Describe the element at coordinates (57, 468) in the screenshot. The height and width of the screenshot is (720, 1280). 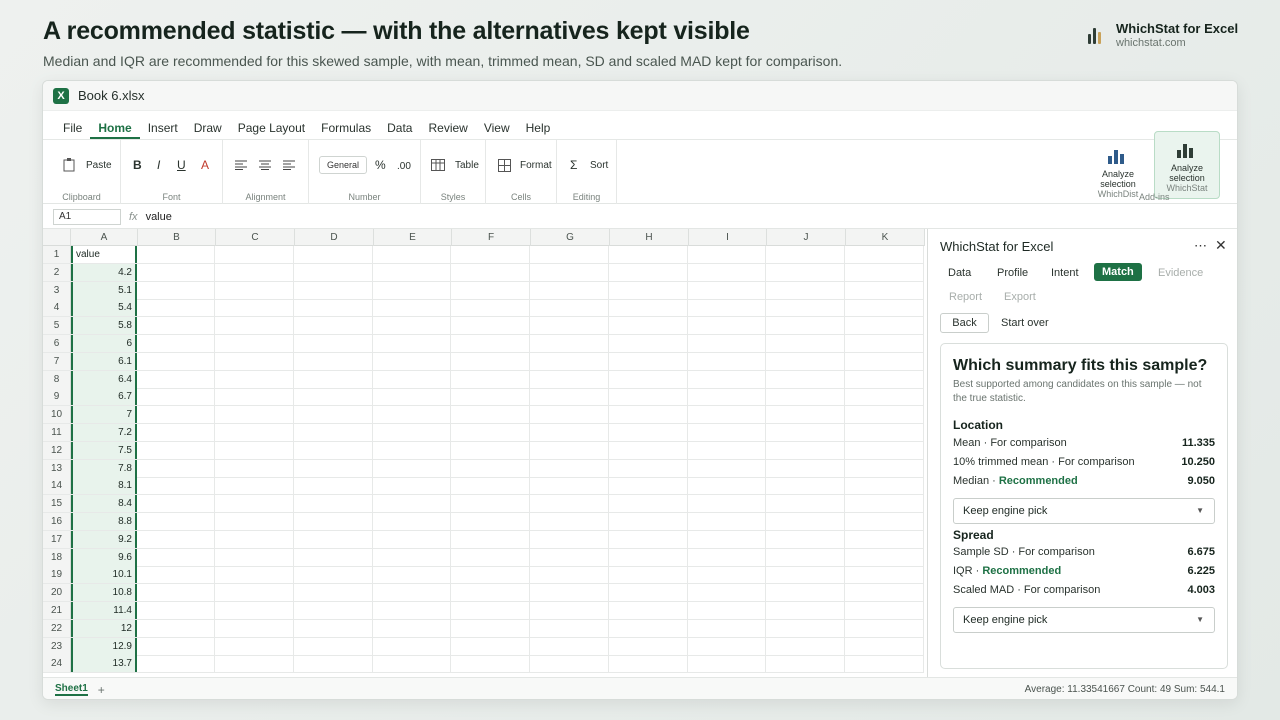
I see `row-header: 13` at that location.